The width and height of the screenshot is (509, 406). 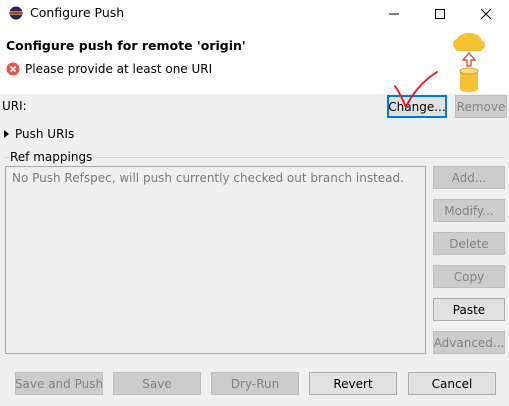 What do you see at coordinates (13, 69) in the screenshot?
I see `error-icon` at bounding box center [13, 69].